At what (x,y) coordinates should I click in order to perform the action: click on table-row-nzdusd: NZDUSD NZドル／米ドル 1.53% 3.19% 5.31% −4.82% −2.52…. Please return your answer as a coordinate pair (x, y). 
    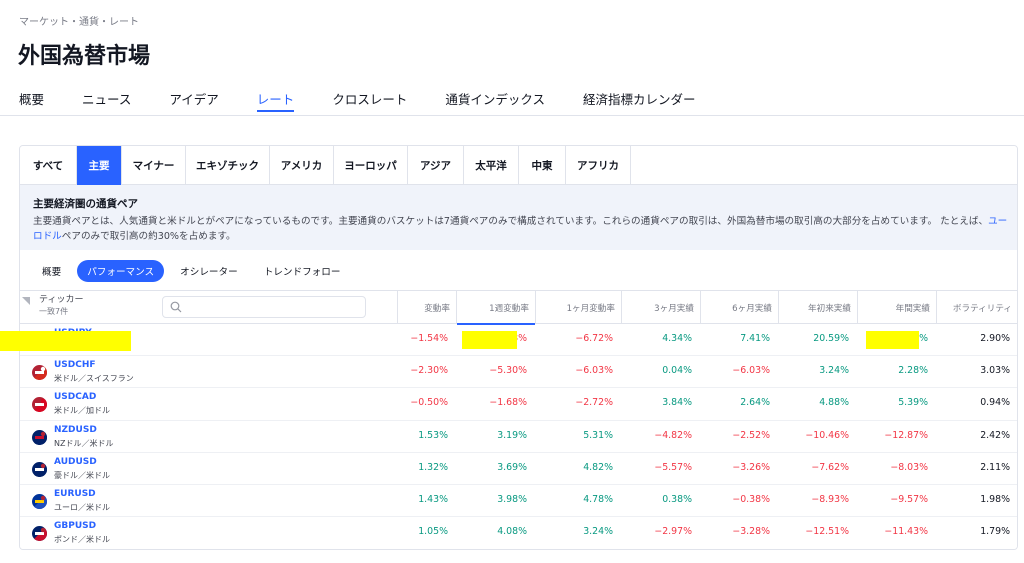
    Looking at the image, I should click on (518, 437).